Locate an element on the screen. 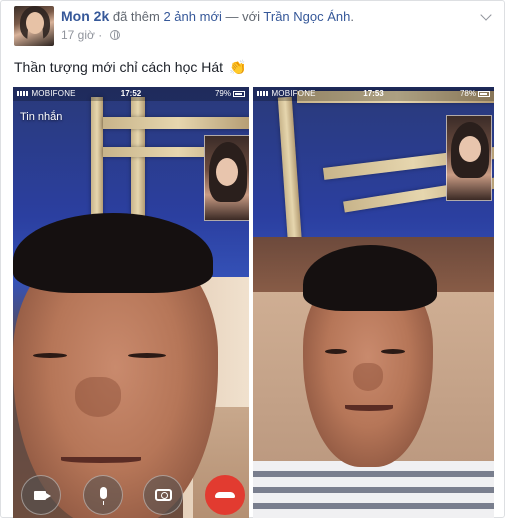  flip-camera-icon is located at coordinates (163, 495).